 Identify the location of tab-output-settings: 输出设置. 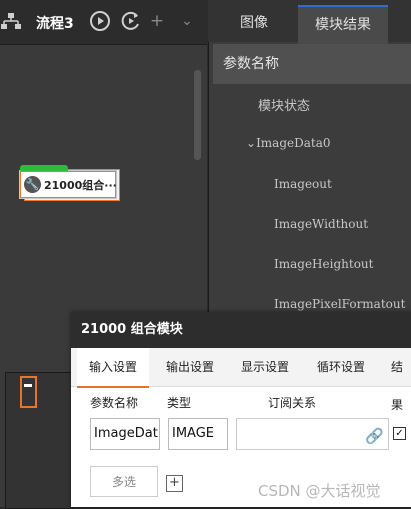
(190, 367).